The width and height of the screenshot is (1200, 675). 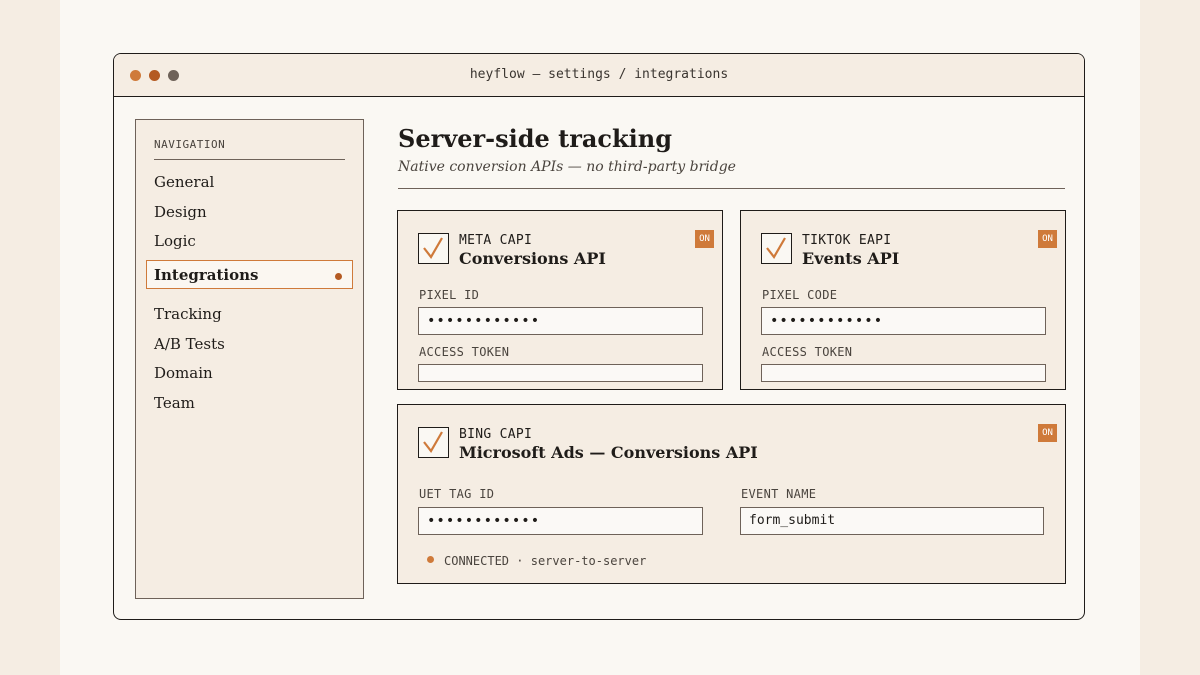 I want to click on connection-status: CONNECTED · server-to-server, so click(x=545, y=561).